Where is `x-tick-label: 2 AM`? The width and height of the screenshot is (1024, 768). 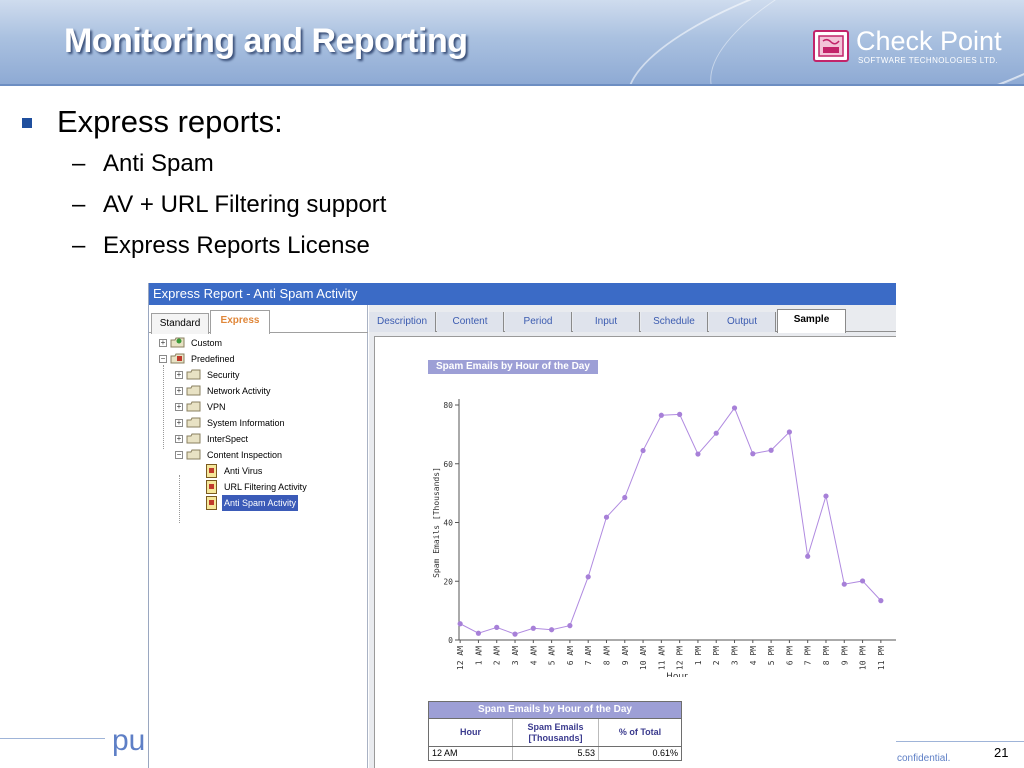 x-tick-label: 2 AM is located at coordinates (497, 655).